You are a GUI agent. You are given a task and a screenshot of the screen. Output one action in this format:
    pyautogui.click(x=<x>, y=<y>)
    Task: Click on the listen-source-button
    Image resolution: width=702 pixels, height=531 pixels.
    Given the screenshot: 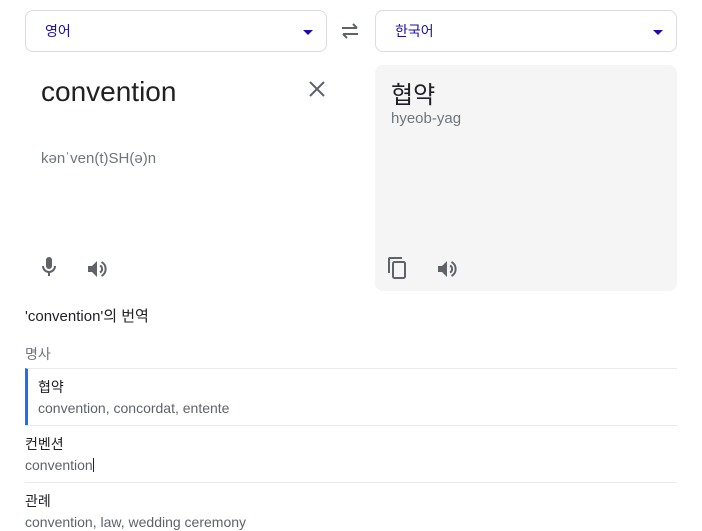 What is the action you would take?
    pyautogui.click(x=97, y=269)
    